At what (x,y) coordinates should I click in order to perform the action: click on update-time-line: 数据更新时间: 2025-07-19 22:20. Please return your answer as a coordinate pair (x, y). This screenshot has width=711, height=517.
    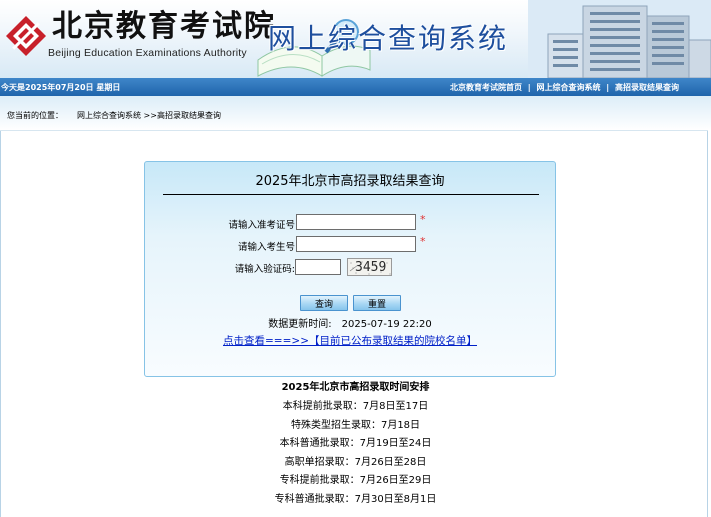
    Looking at the image, I should click on (350, 322).